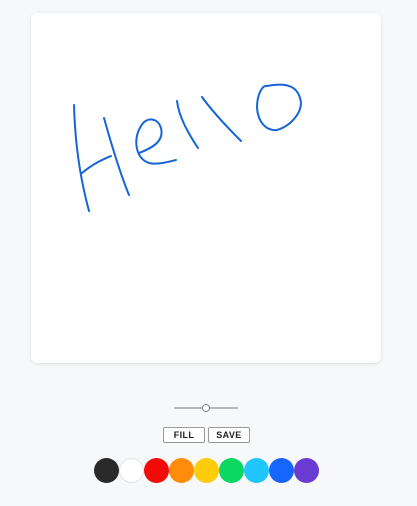 The image size is (417, 506). I want to click on color-swatch-orange, so click(181, 470).